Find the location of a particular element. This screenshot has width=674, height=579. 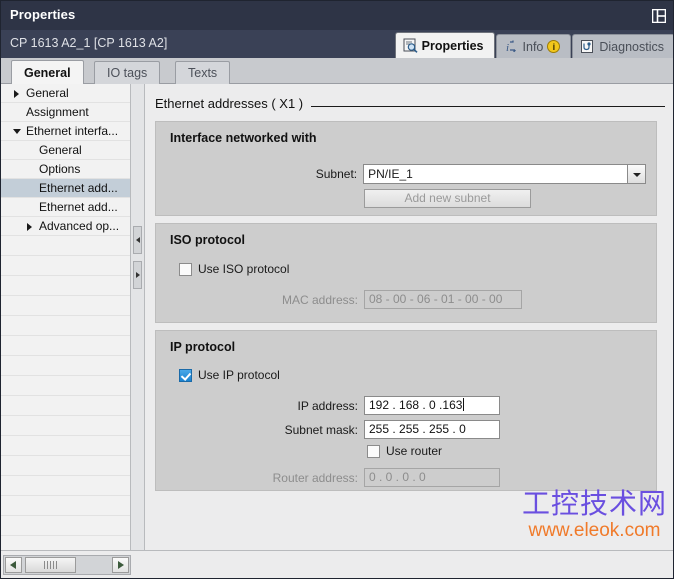

subnet-select: PN/IE_1 is located at coordinates (504, 174).